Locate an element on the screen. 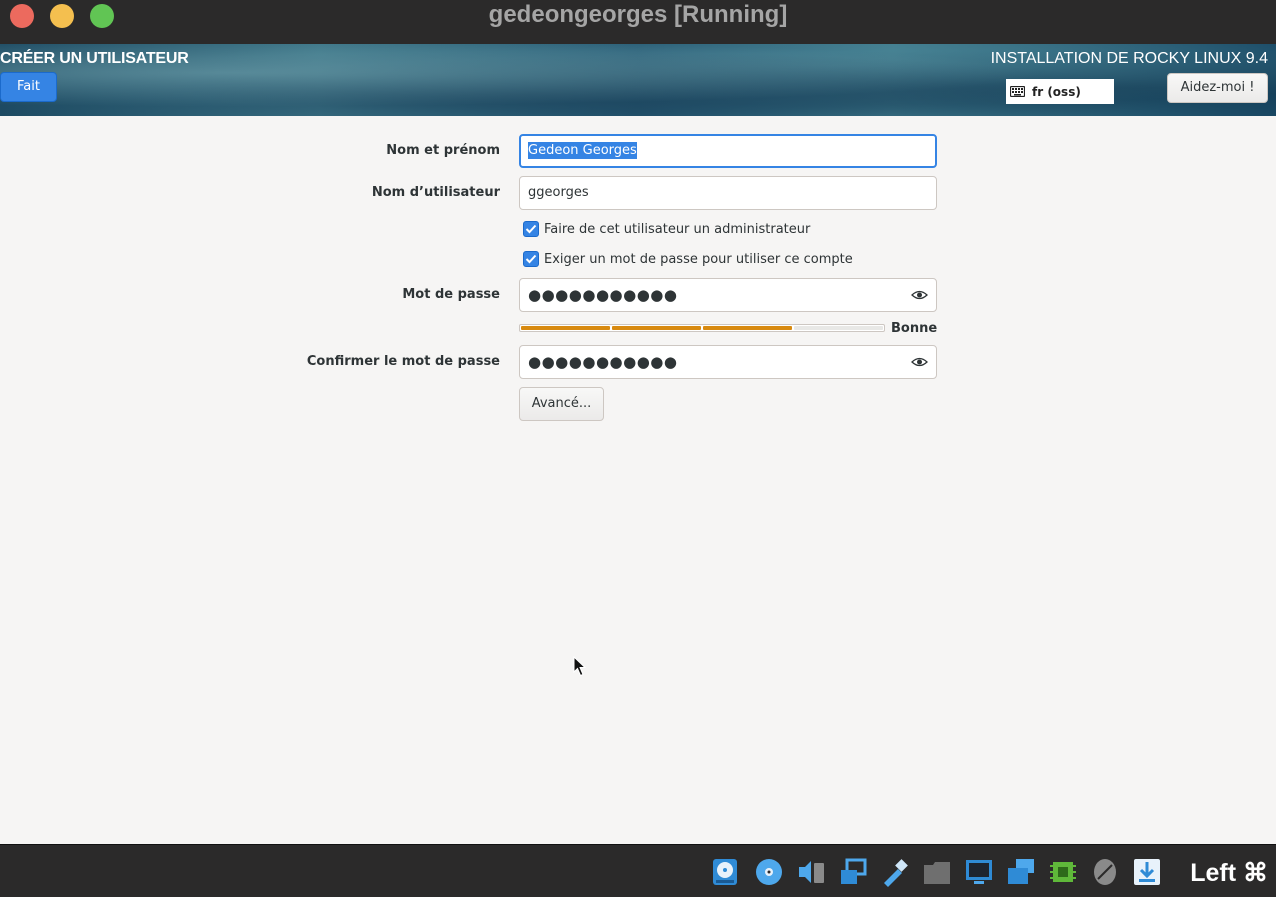 This screenshot has height=897, width=1276. fullname-label: Nom et prénom is located at coordinates (443, 150).